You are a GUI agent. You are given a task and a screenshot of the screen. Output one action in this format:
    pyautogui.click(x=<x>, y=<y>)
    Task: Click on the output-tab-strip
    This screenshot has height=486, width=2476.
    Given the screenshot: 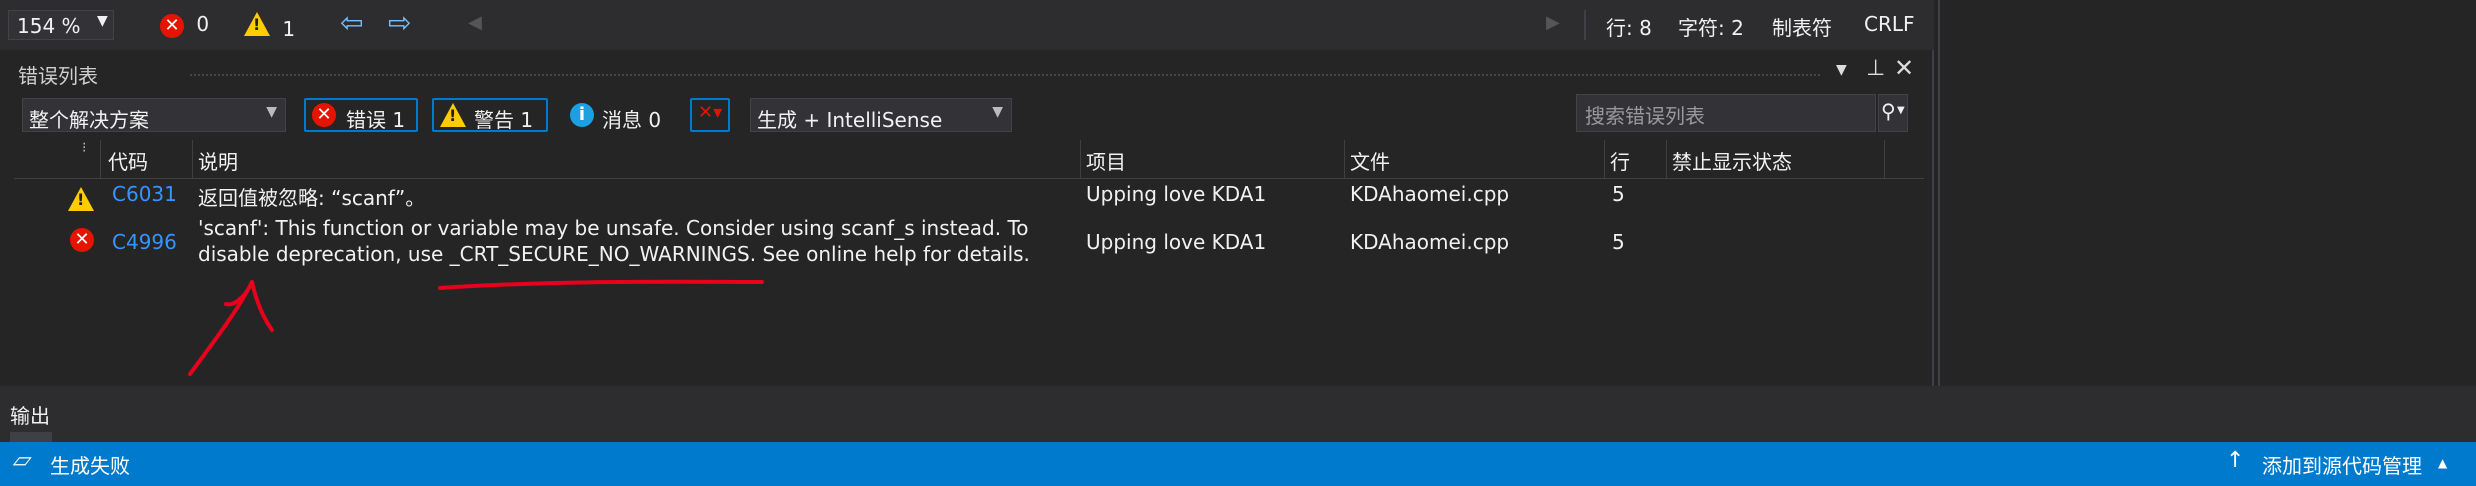 What is the action you would take?
    pyautogui.click(x=1238, y=414)
    